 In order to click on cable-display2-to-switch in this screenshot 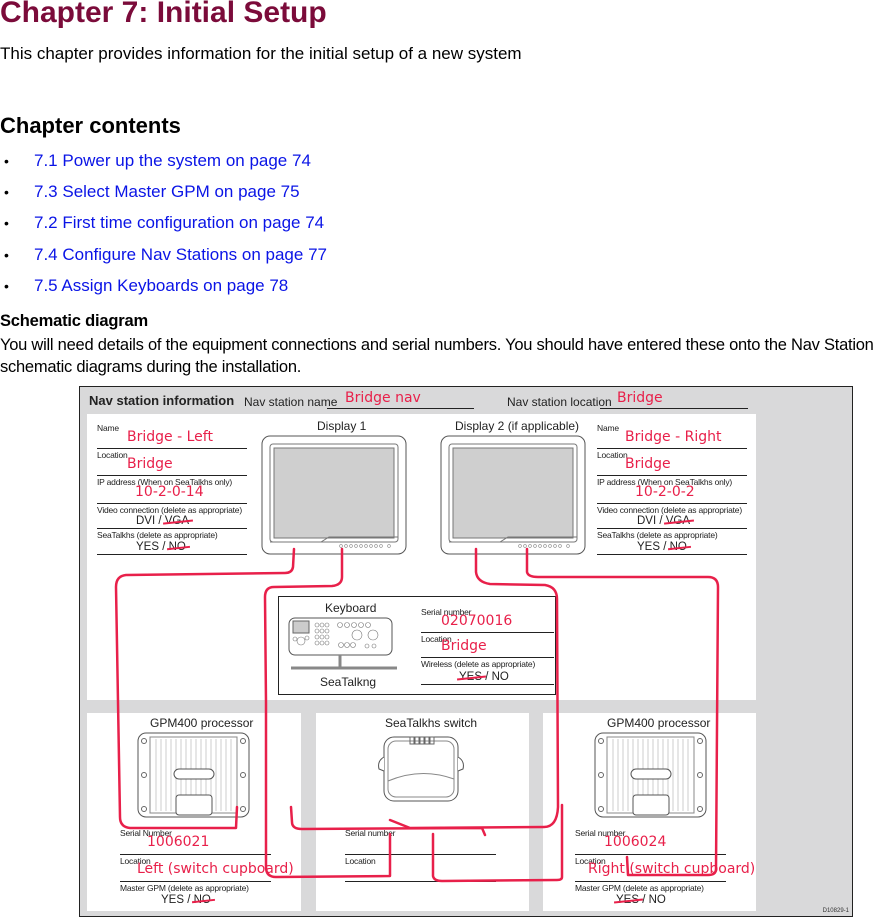, I will do `click(474, 688)`.